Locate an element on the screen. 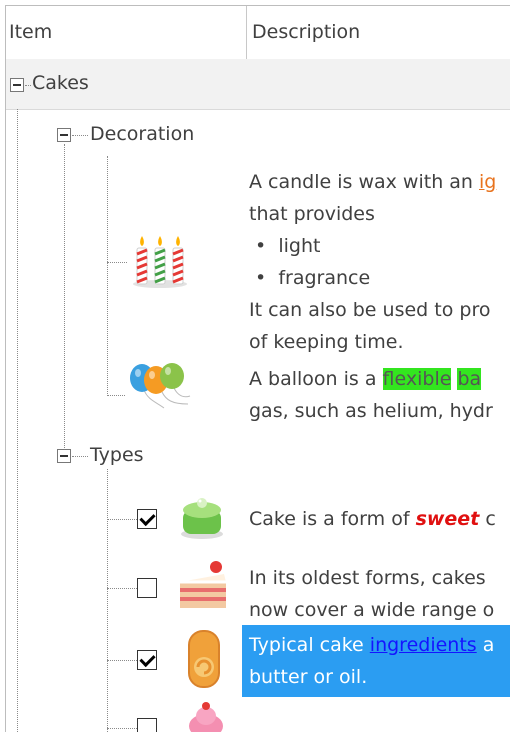  bullet-text: fragrance is located at coordinates (324, 278).